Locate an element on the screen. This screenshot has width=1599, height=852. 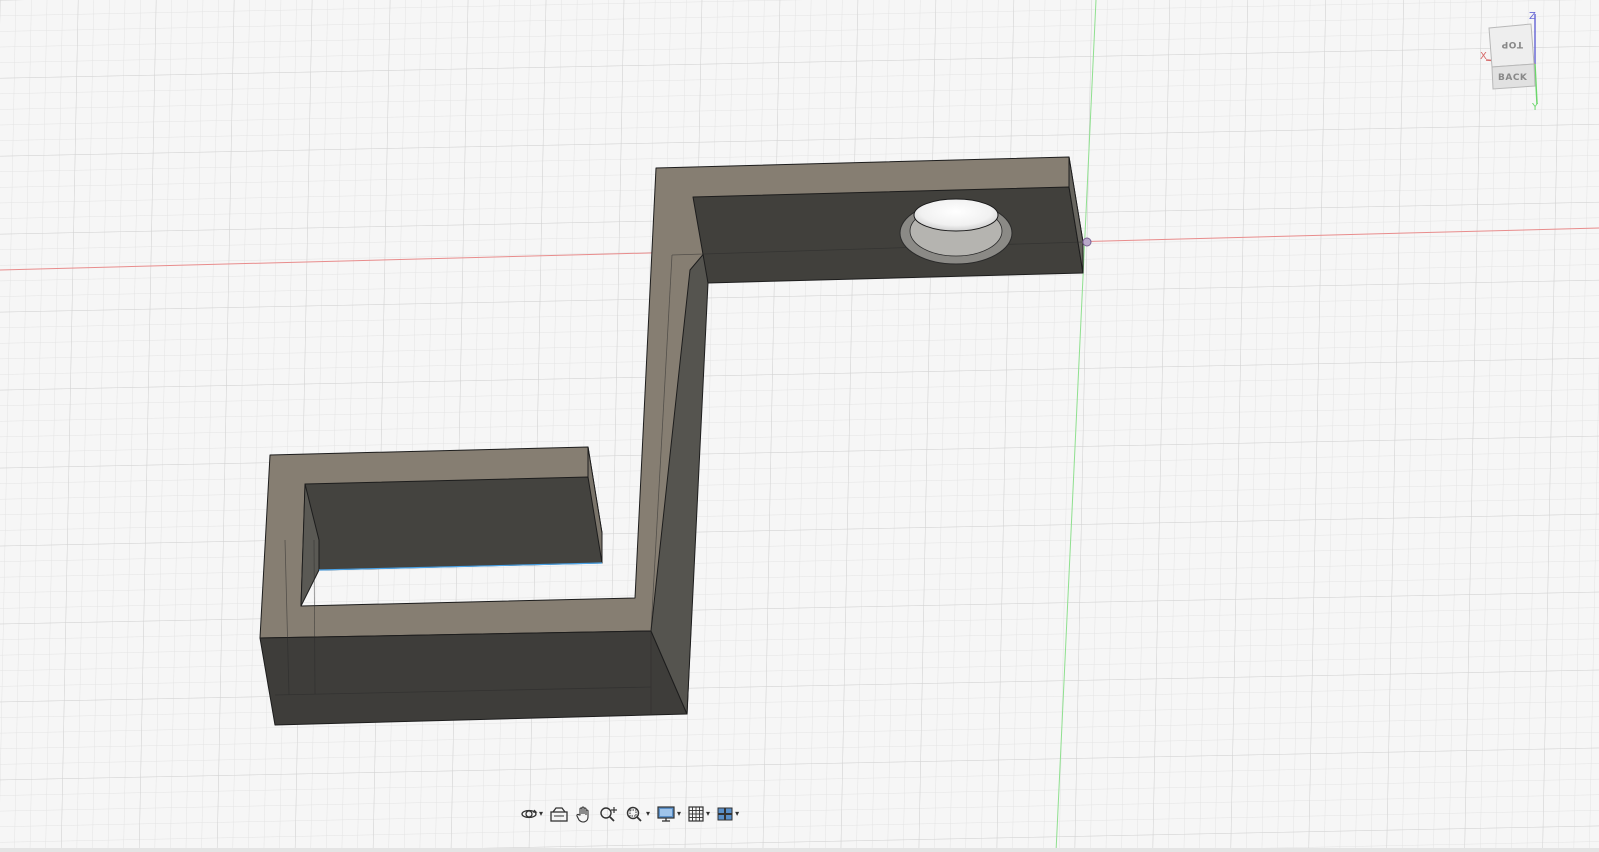
hand-pan-icon is located at coordinates (582, 814).